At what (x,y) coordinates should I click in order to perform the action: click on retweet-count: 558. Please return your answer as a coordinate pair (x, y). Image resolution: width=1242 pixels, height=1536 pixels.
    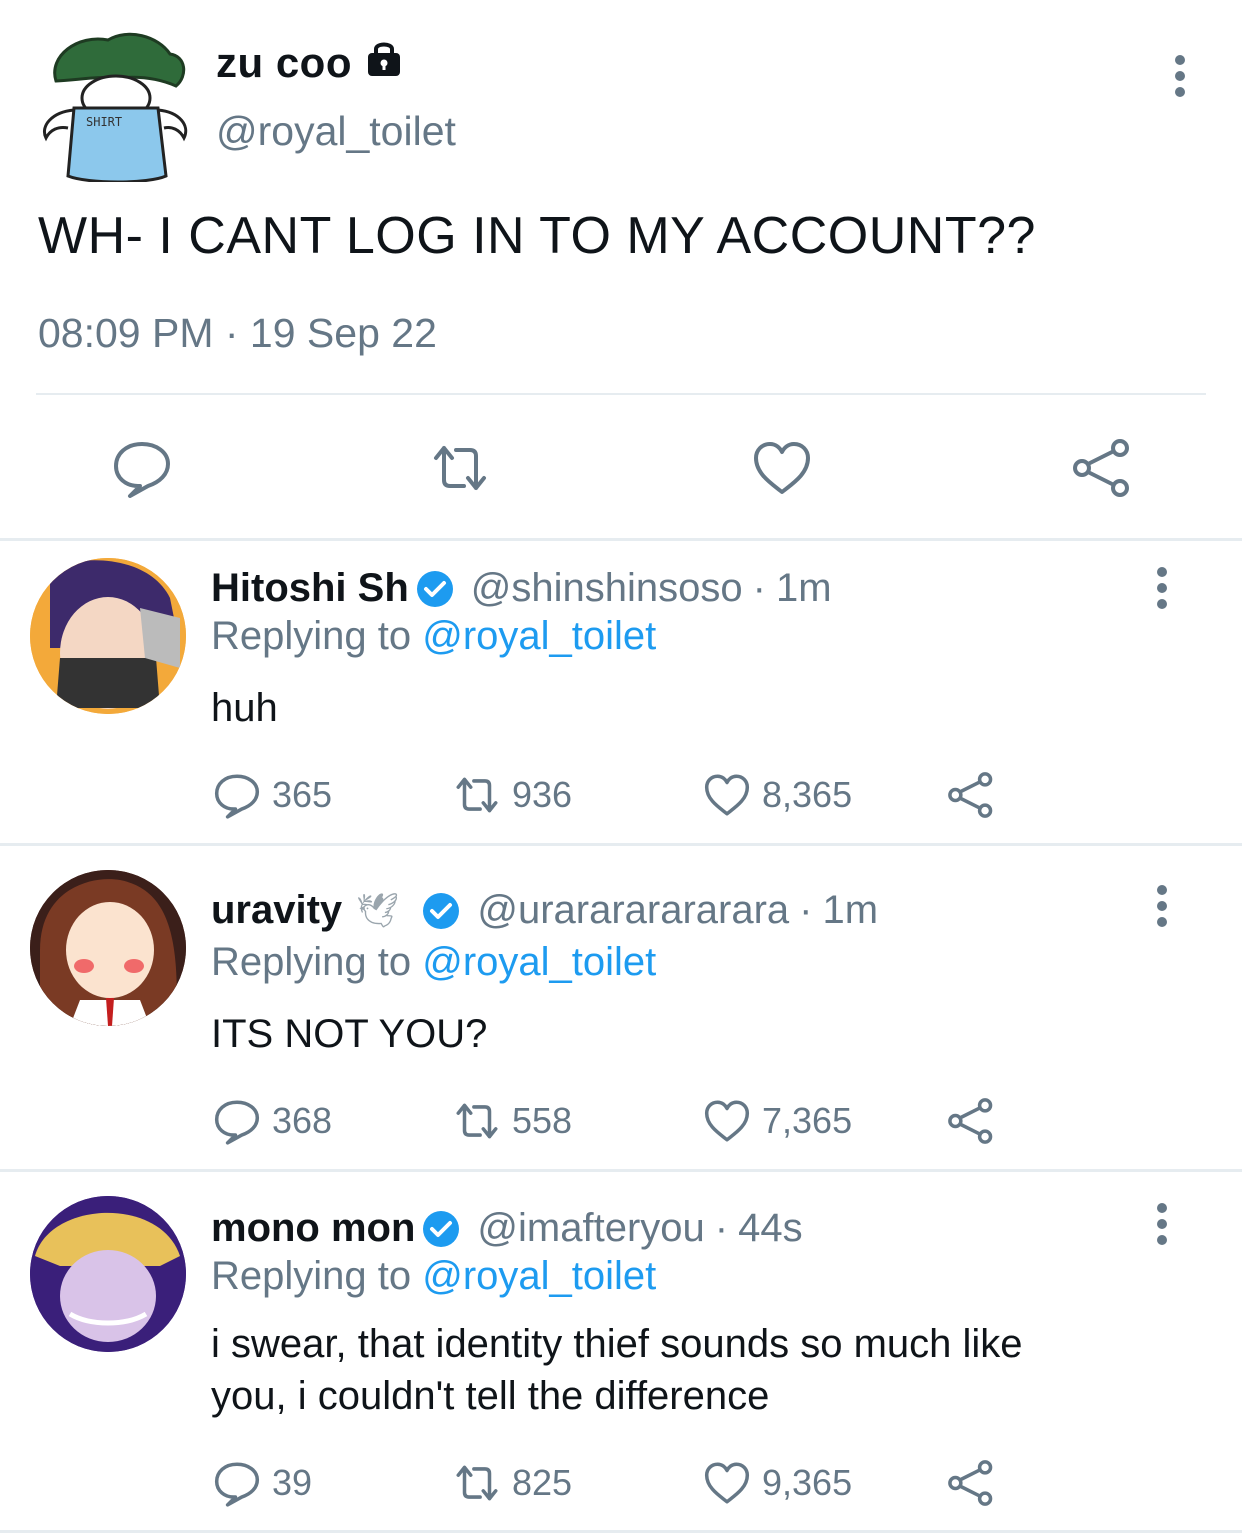
    Looking at the image, I should click on (512, 1121).